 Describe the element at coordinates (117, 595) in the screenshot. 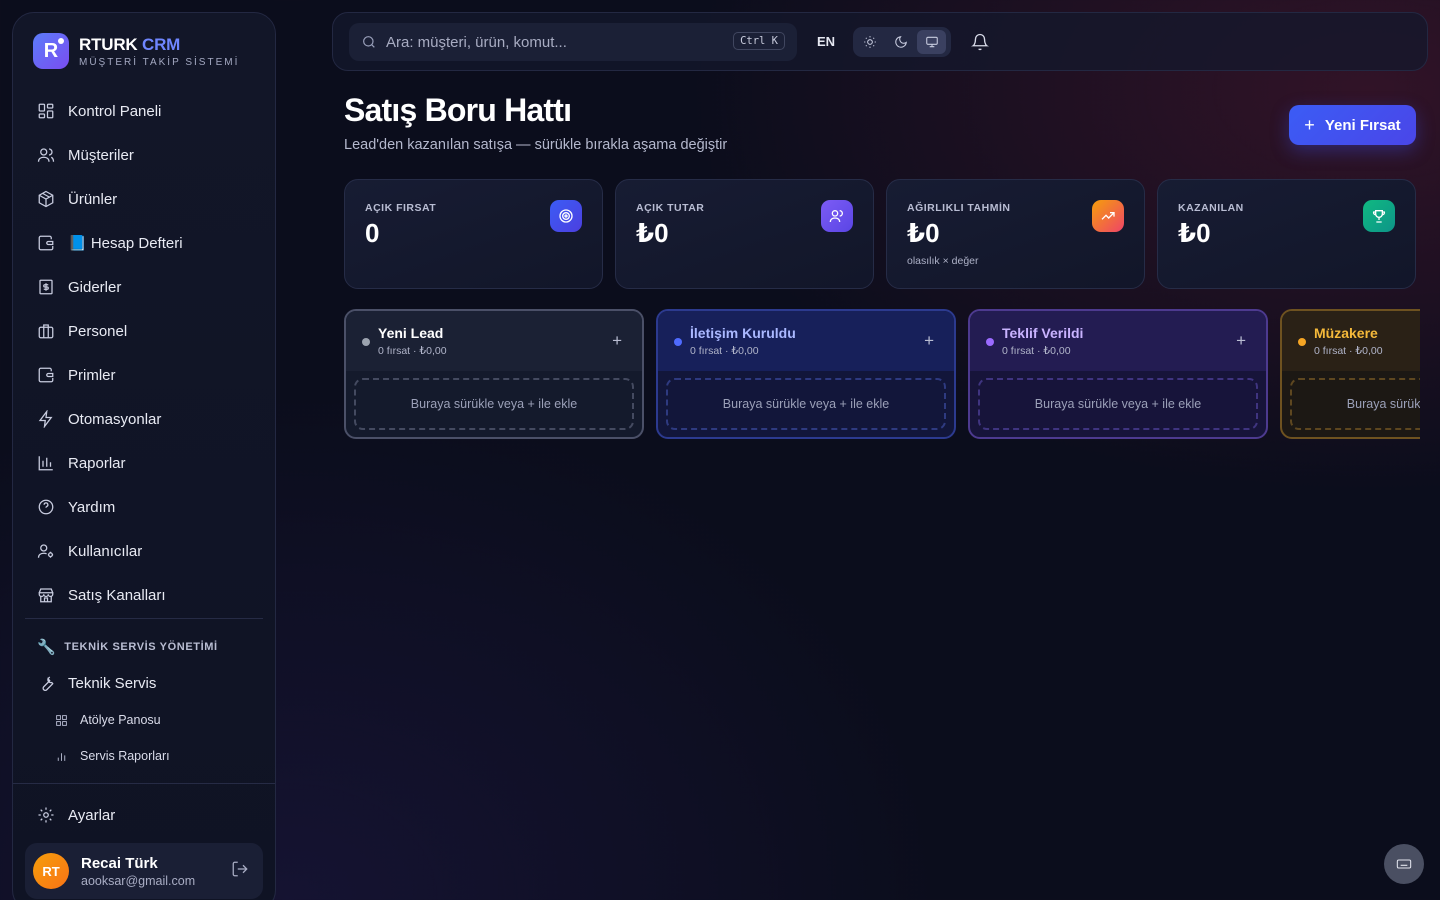

I see `sidebar-item-label: Satış Kanalları` at that location.